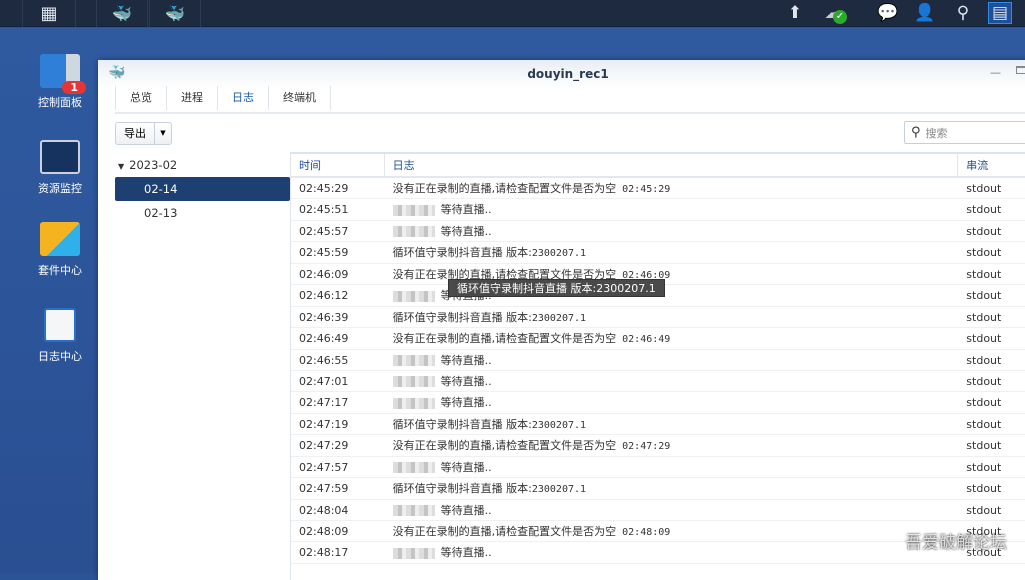 The width and height of the screenshot is (1025, 580). Describe the element at coordinates (561, 74) in the screenshot. I see `title-bar: 🐳 douyin_rec1 —` at that location.